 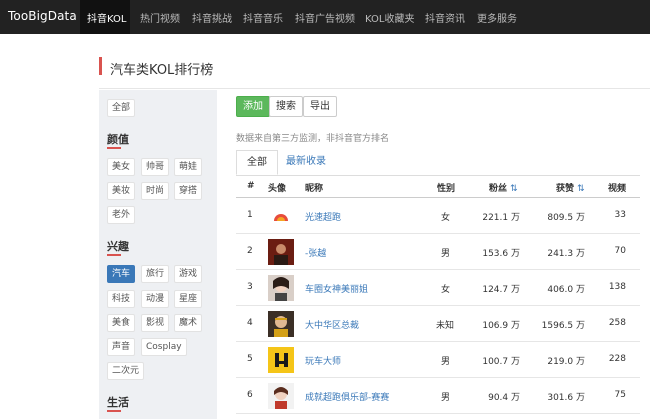 I want to click on row-likes: 219.0 万, so click(x=566, y=362).